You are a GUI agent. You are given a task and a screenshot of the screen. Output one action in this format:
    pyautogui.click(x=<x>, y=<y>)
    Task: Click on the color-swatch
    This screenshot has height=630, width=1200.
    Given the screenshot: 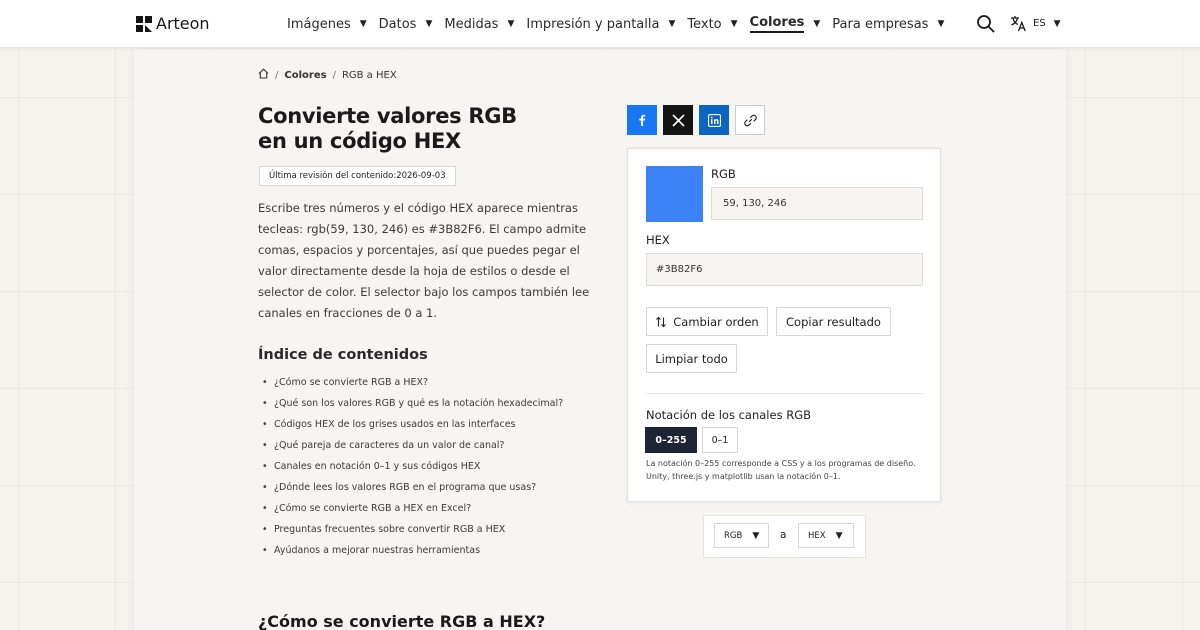 What is the action you would take?
    pyautogui.click(x=674, y=194)
    